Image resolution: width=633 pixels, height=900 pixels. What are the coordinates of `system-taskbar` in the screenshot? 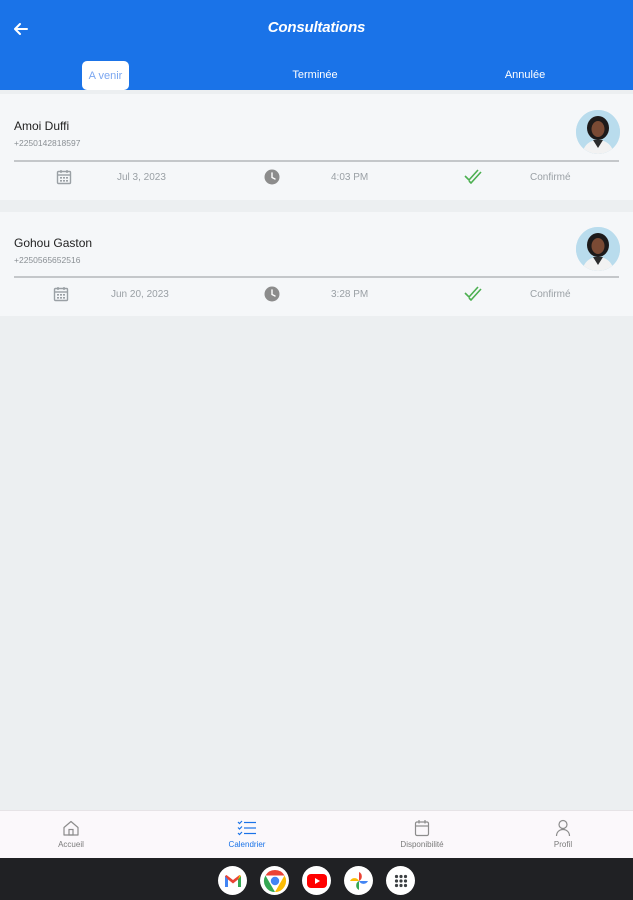 It's located at (316, 879).